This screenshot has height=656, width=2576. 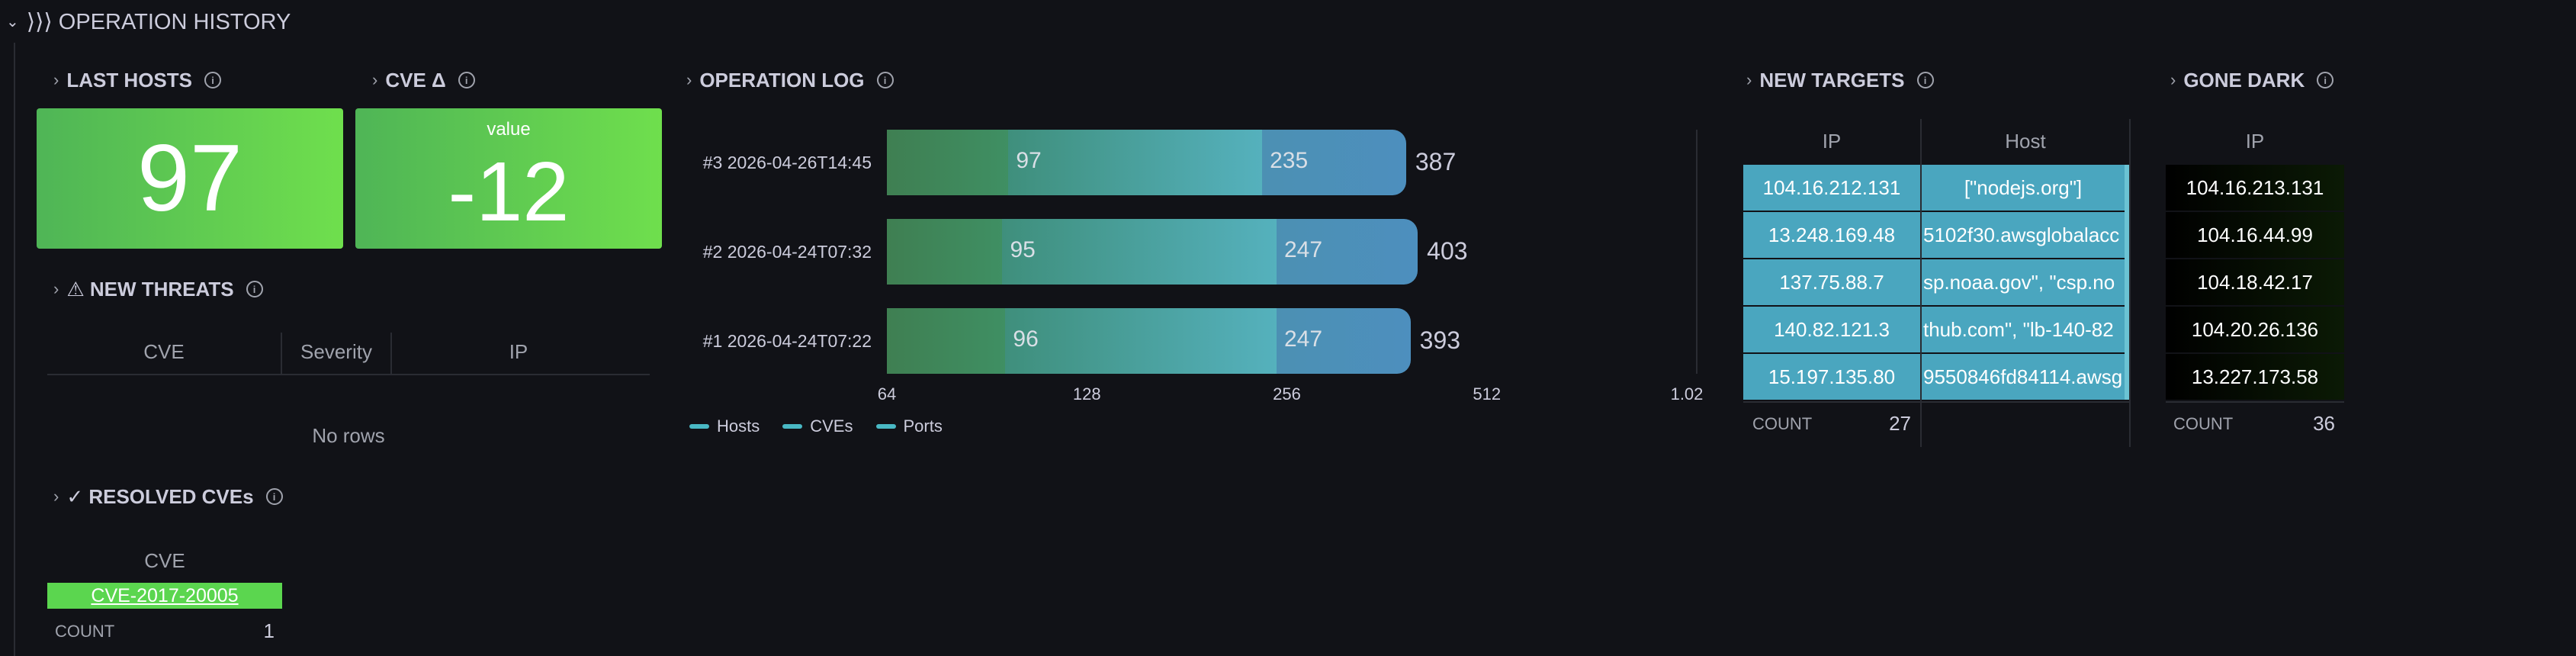 What do you see at coordinates (724, 426) in the screenshot?
I see `legend-item-hosts: Hosts` at bounding box center [724, 426].